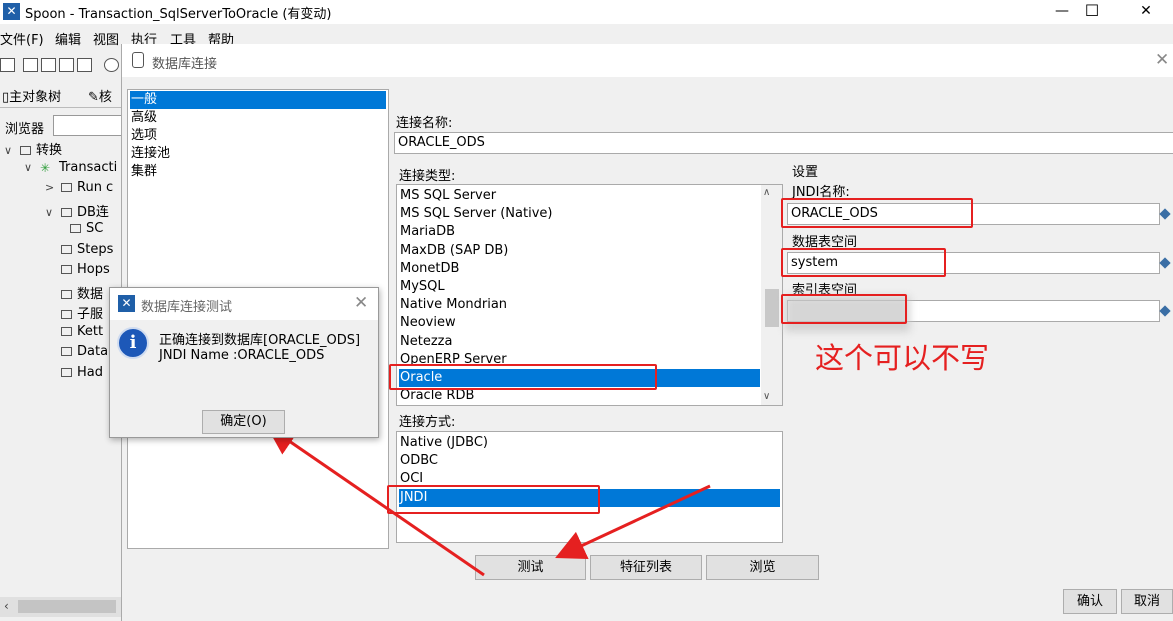 The width and height of the screenshot is (1173, 621). Describe the element at coordinates (361, 303) in the screenshot. I see `test-dialog-close-icon: ✕` at that location.